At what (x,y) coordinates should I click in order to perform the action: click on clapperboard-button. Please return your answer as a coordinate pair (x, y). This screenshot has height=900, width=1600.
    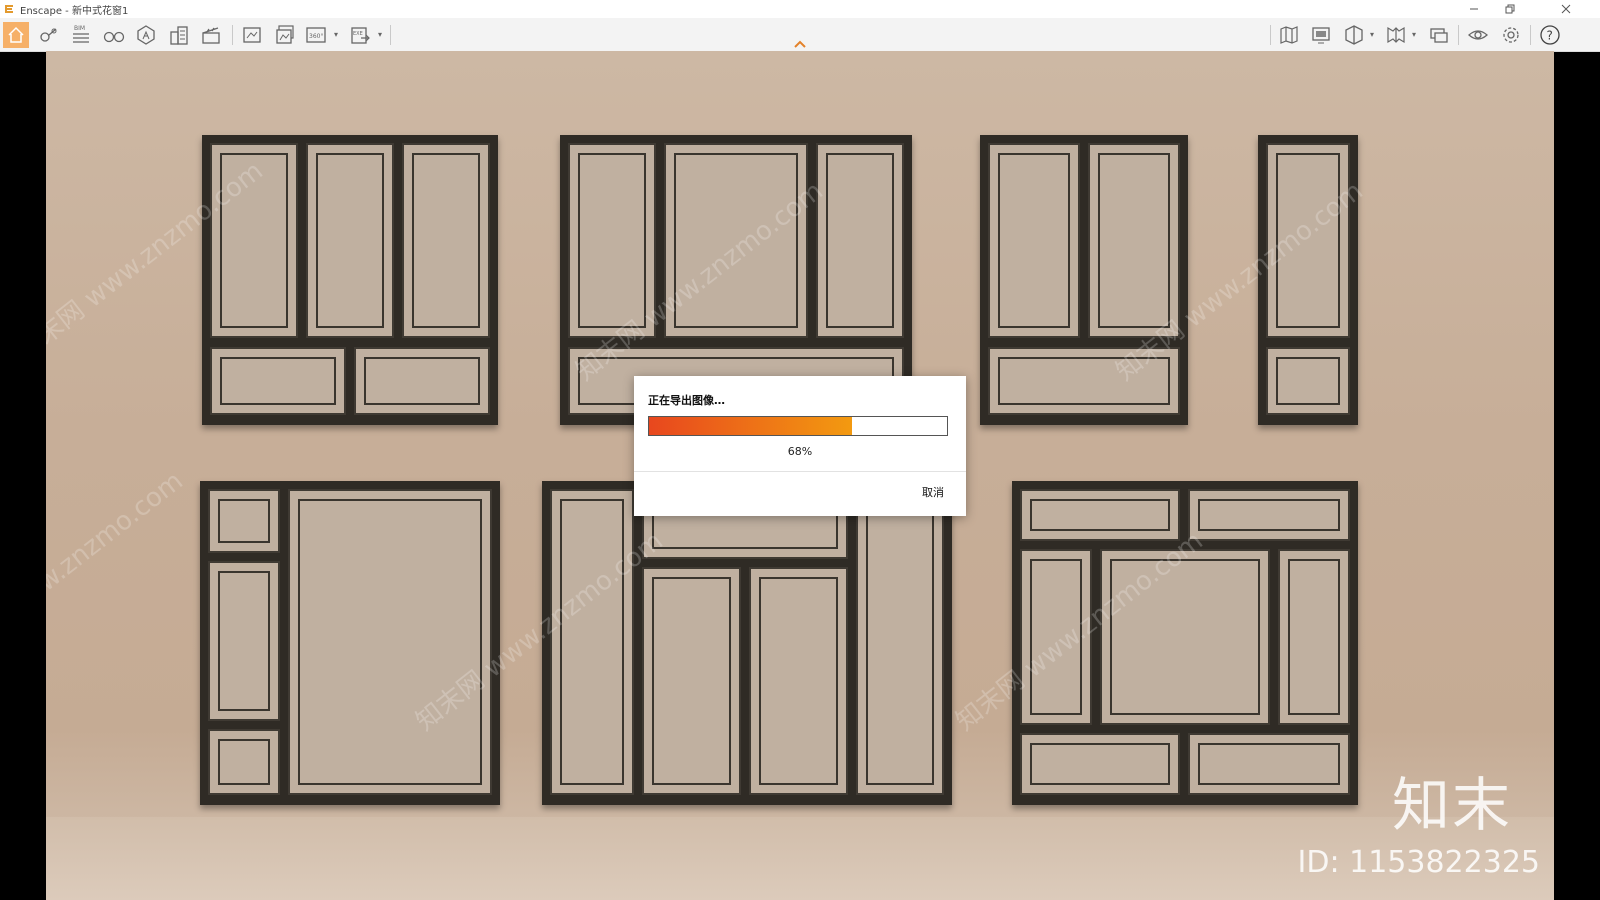
    Looking at the image, I should click on (211, 35).